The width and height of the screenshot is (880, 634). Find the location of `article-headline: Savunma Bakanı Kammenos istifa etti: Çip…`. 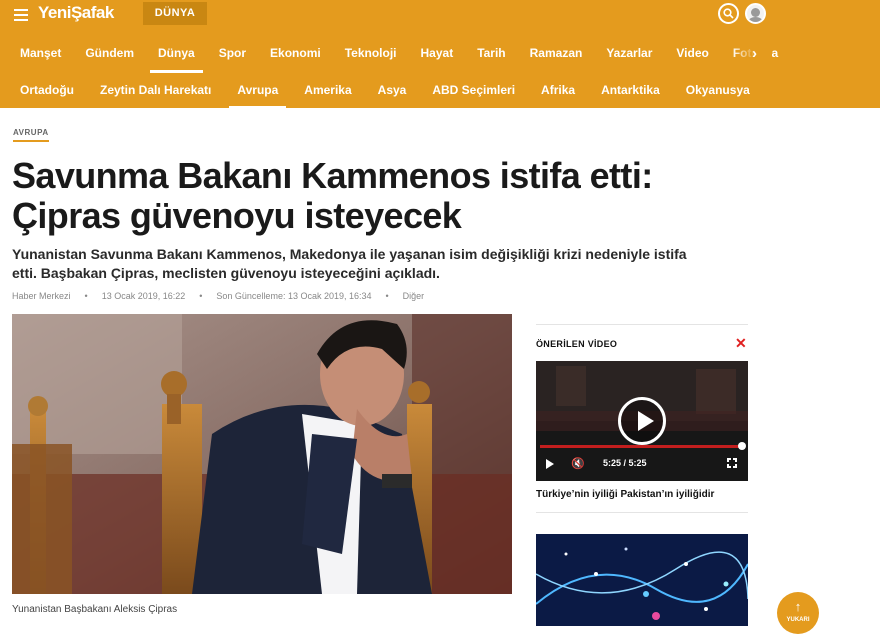

article-headline: Savunma Bakanı Kammenos istifa etti: Çip… is located at coordinates (332, 195).